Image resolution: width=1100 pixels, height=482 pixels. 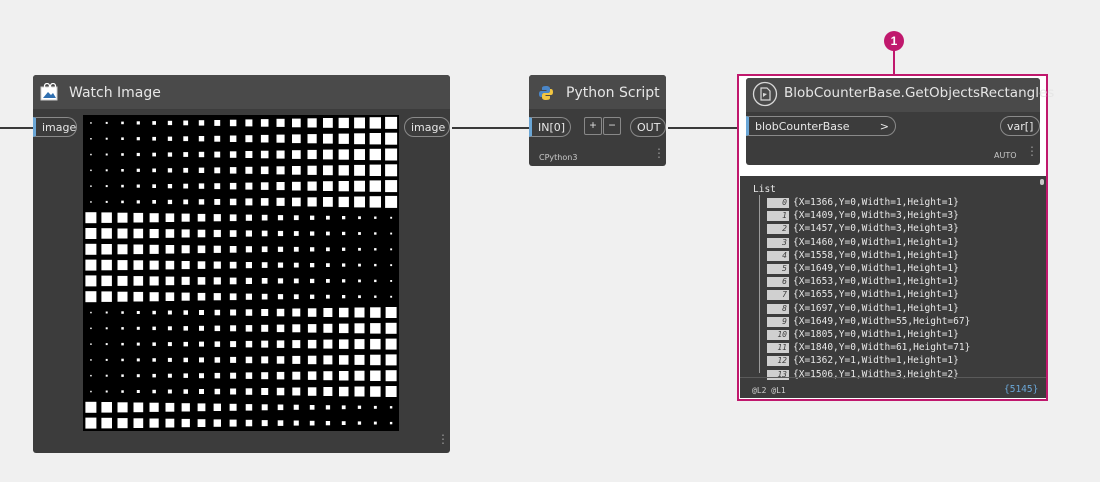 I want to click on preview-item-index: 7, so click(x=778, y=295).